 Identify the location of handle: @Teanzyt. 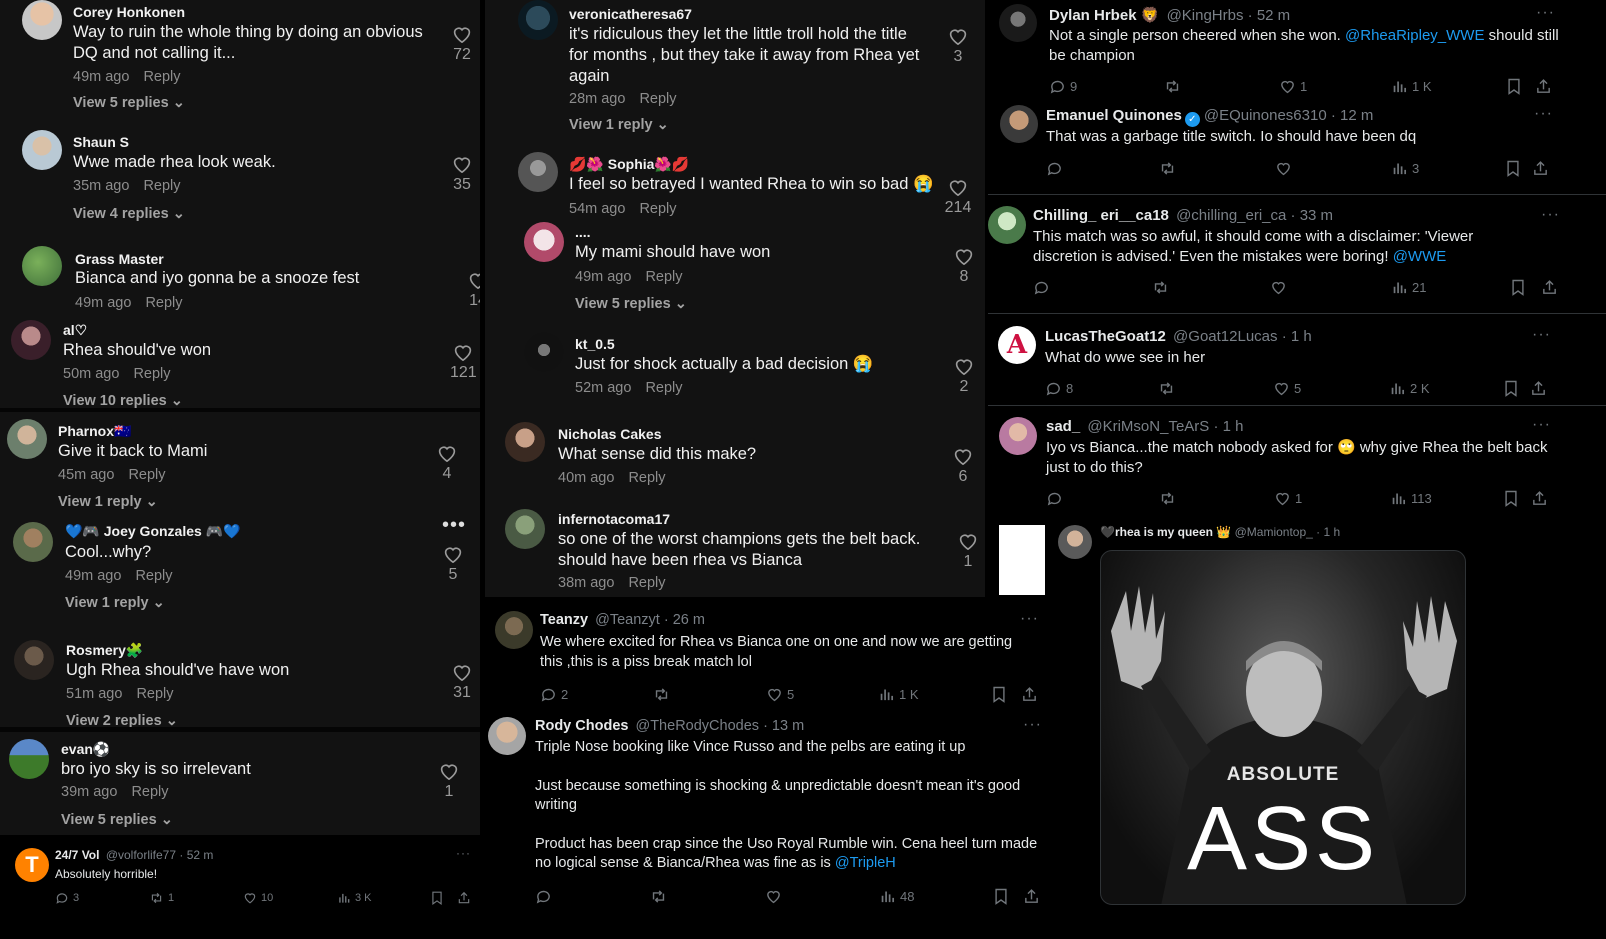
(627, 620).